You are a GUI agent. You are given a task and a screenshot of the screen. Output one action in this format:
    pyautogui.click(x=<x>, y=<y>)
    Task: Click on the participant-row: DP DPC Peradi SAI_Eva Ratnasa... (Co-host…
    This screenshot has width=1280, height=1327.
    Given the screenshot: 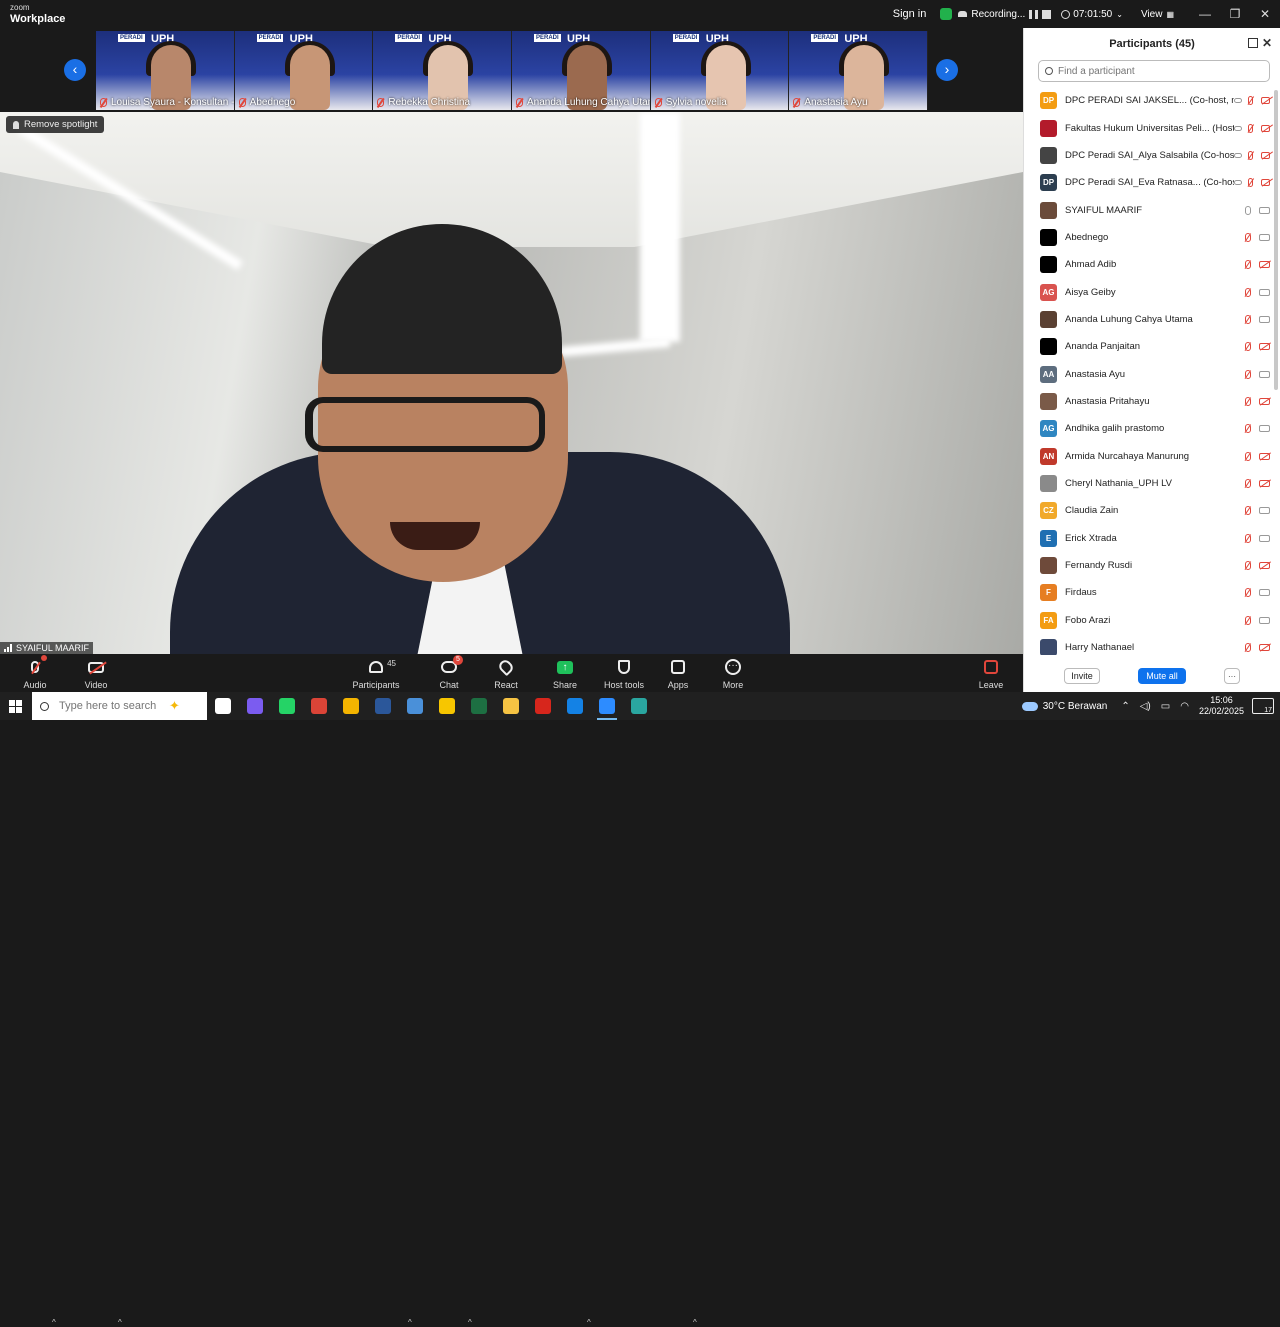 What is the action you would take?
    pyautogui.click(x=1149, y=182)
    